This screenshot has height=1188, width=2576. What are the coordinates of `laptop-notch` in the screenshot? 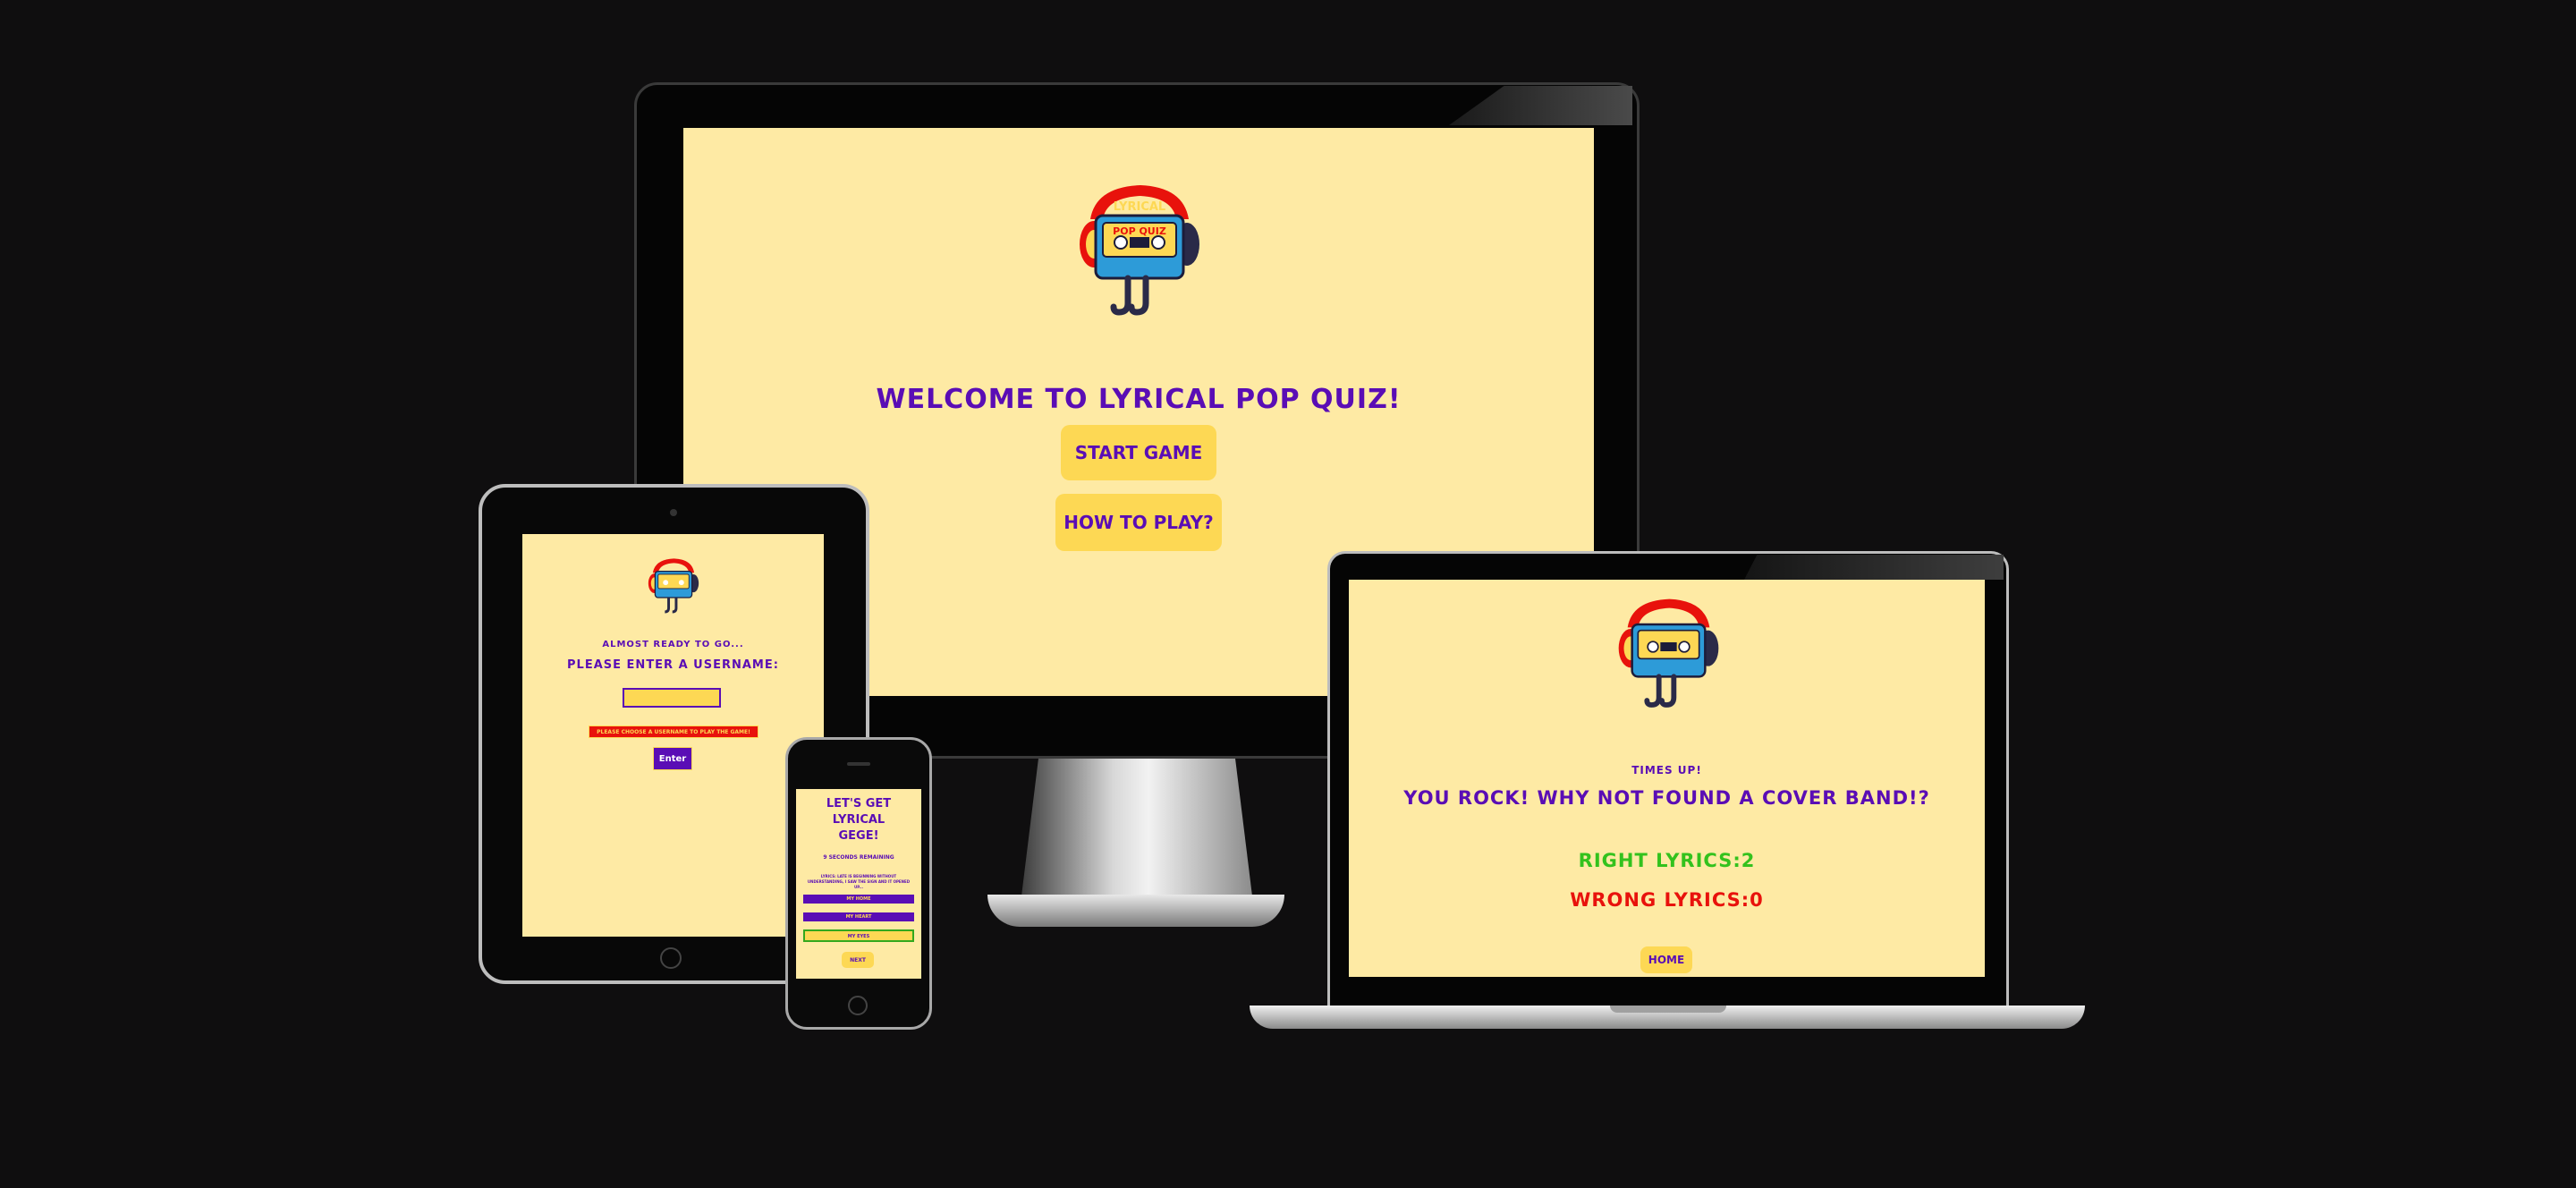 It's located at (1668, 1009).